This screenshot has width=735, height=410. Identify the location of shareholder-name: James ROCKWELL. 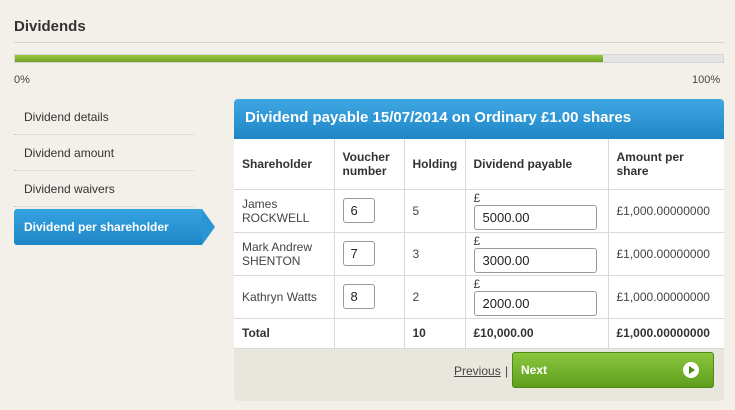
(284, 210).